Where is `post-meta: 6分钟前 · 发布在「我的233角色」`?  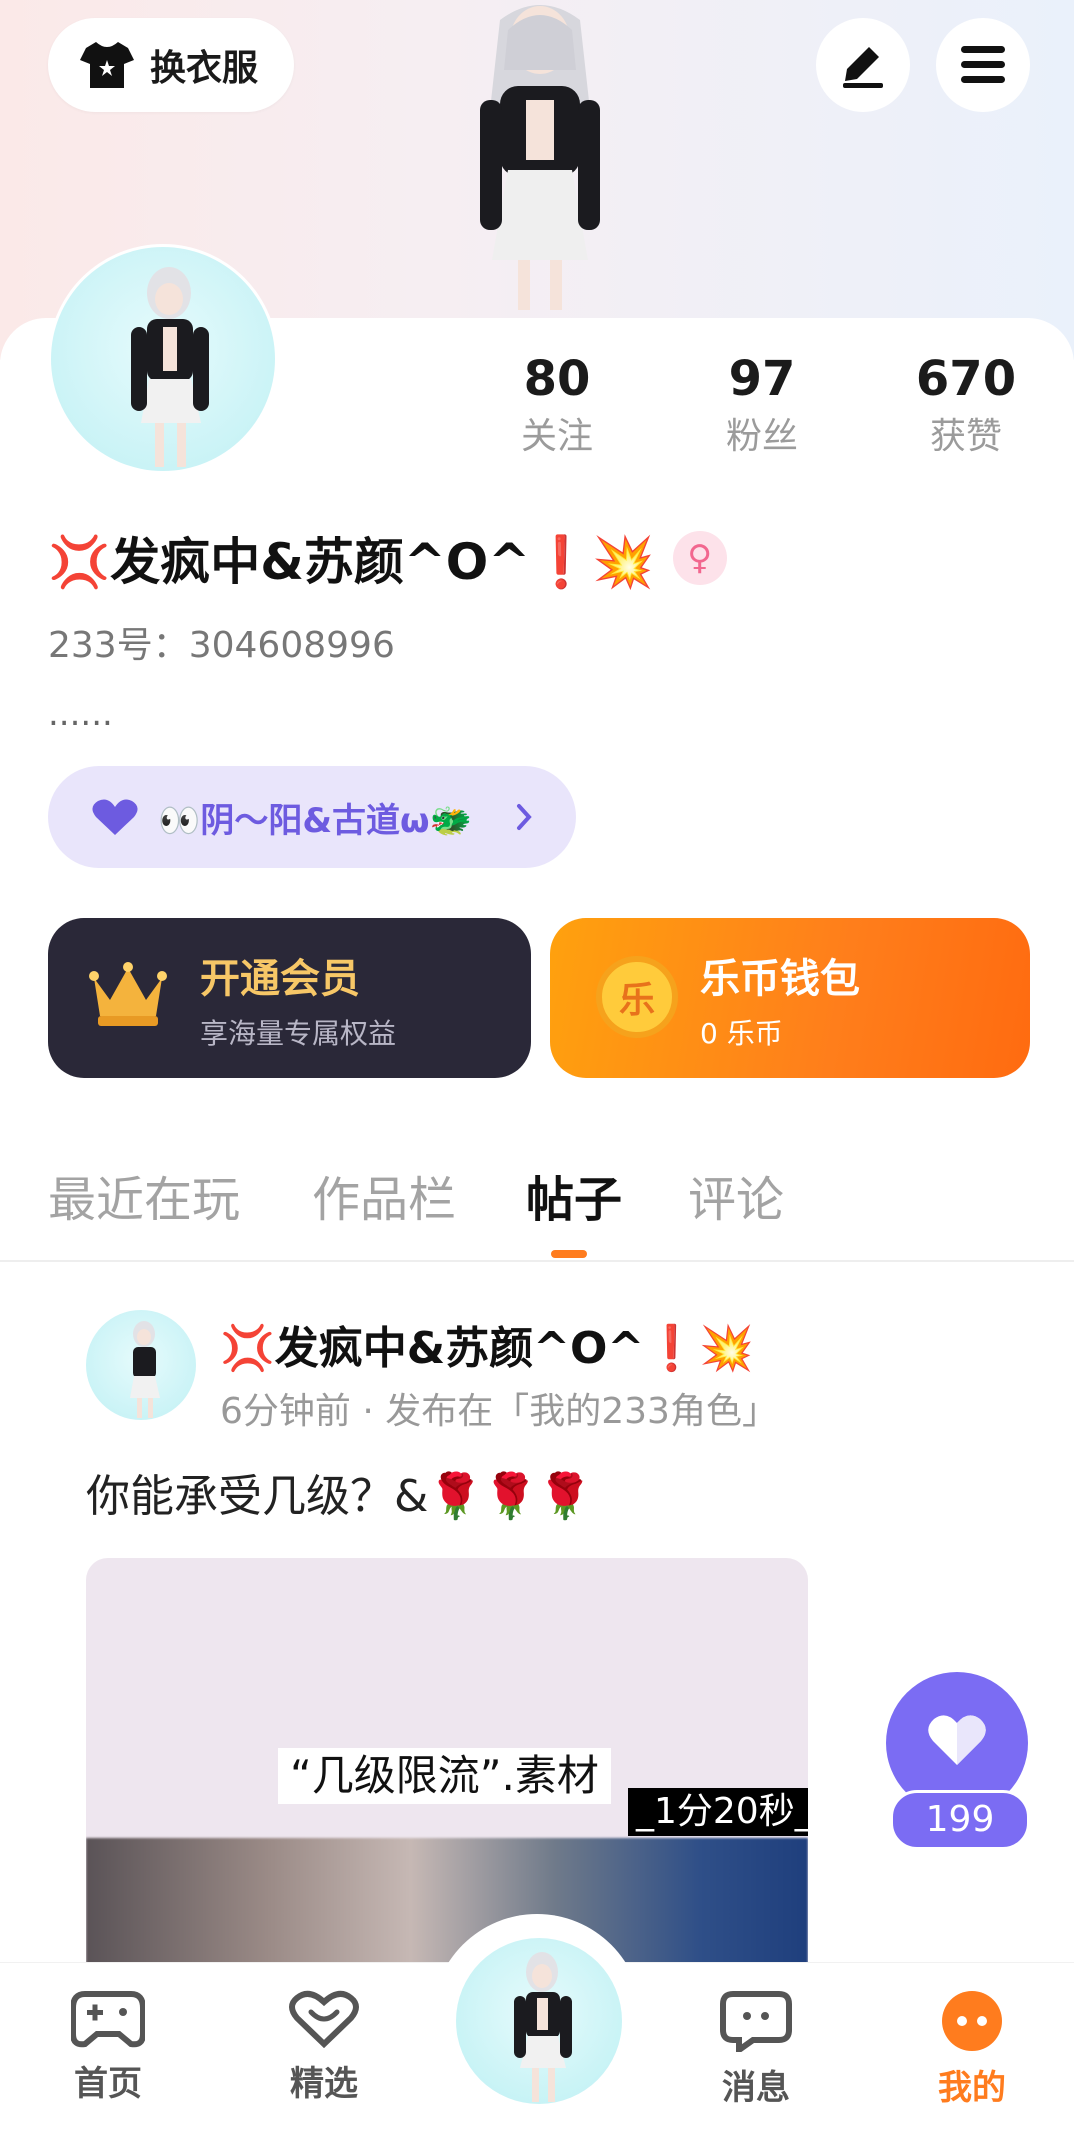 post-meta: 6分钟前 · 发布在「我的233角色」 is located at coordinates (499, 1411).